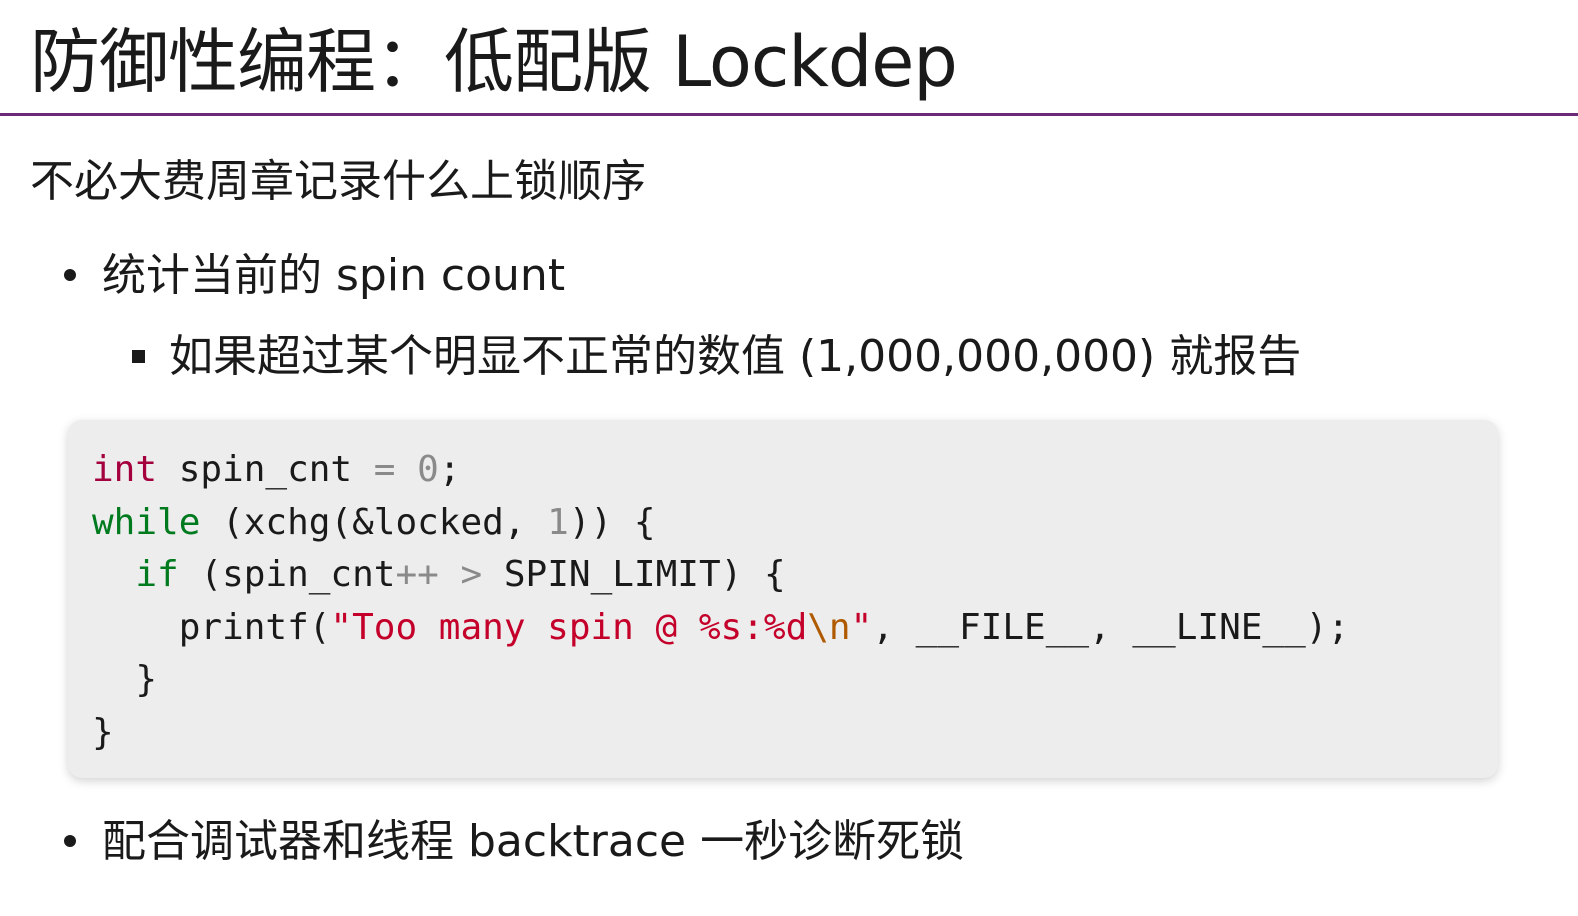  Describe the element at coordinates (460, 574) in the screenshot. I see `code-line-3: if (spin_cnt++ > SPIN_LIMIT) {` at that location.